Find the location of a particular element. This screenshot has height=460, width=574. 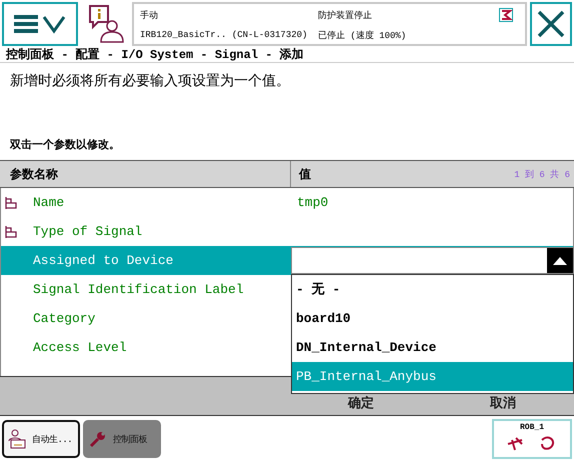

safety-text: 防护装置停止 is located at coordinates (345, 16).